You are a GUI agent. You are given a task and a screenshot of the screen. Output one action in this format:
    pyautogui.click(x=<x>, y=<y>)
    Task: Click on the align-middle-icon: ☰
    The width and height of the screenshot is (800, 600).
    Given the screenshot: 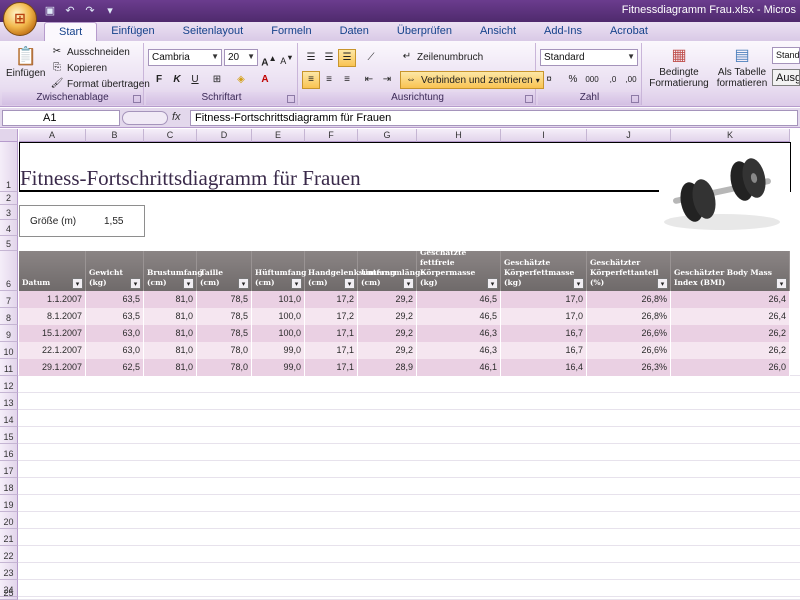 What is the action you would take?
    pyautogui.click(x=329, y=58)
    